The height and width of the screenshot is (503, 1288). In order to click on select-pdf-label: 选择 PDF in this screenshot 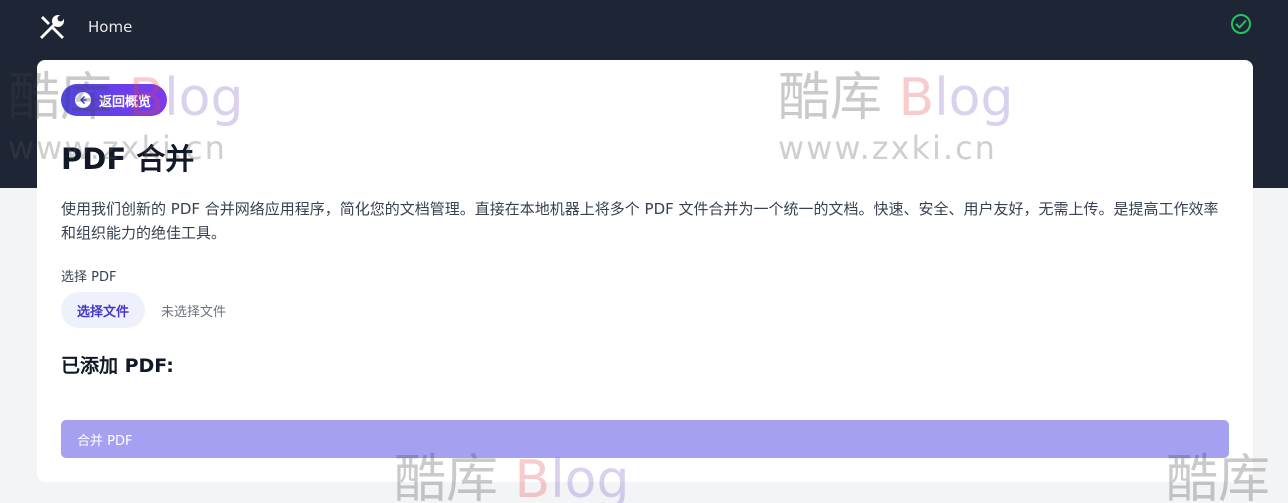, I will do `click(89, 277)`.